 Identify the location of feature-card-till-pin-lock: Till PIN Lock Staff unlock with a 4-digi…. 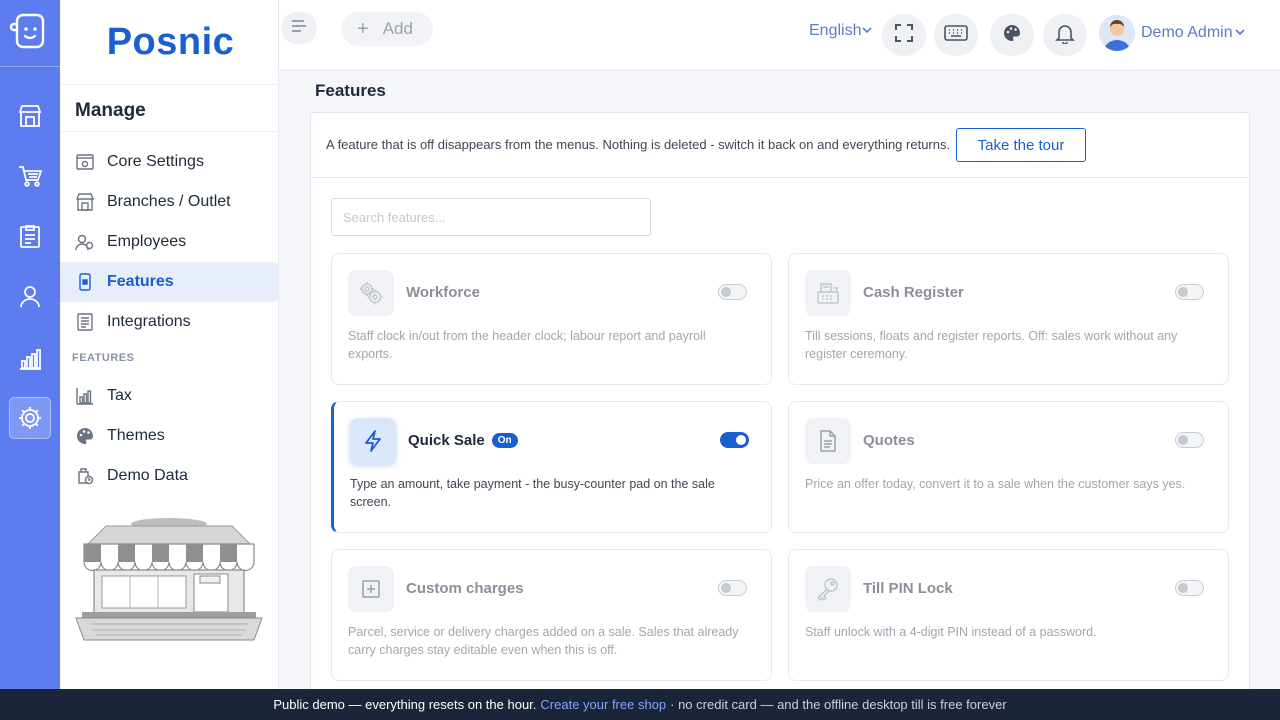
(1008, 615).